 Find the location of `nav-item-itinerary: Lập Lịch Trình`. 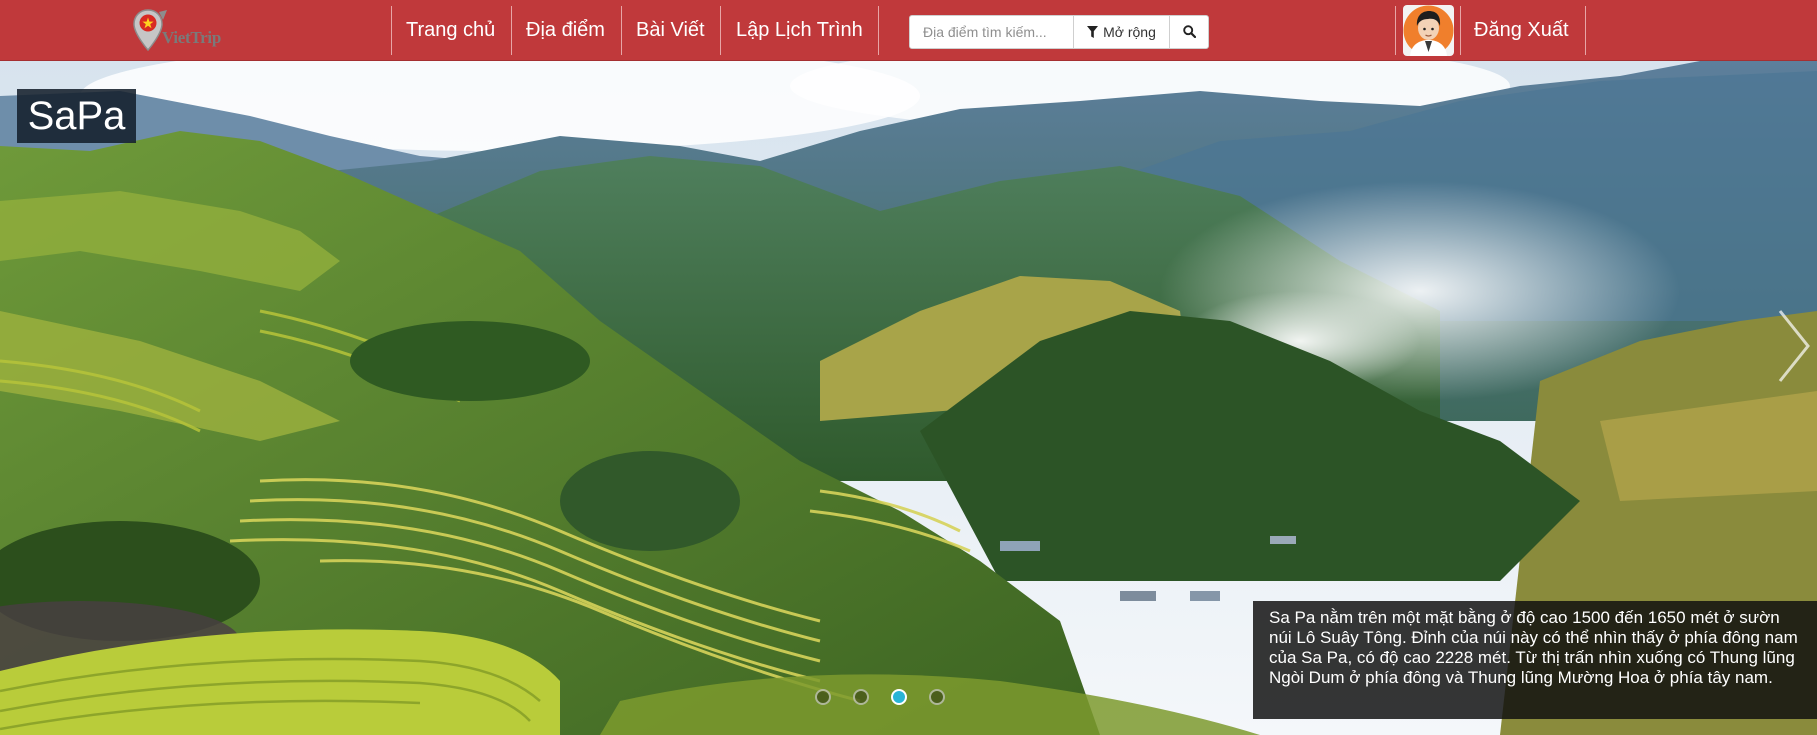

nav-item-itinerary: Lập Lịch Trình is located at coordinates (799, 30).